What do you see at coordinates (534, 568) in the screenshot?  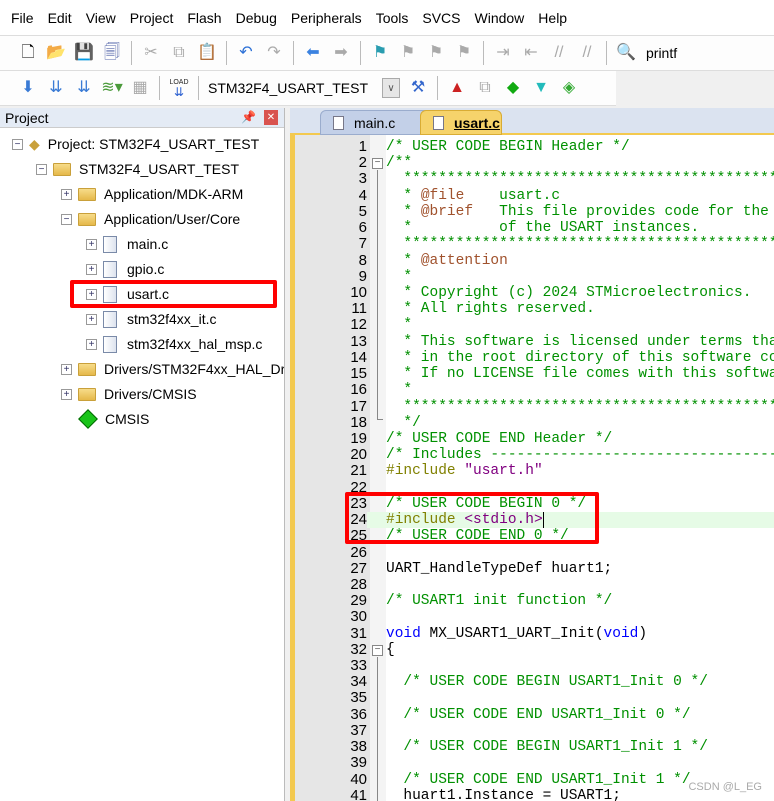 I see `code-line: 27 UART_HandleTypeDef huart1;` at bounding box center [534, 568].